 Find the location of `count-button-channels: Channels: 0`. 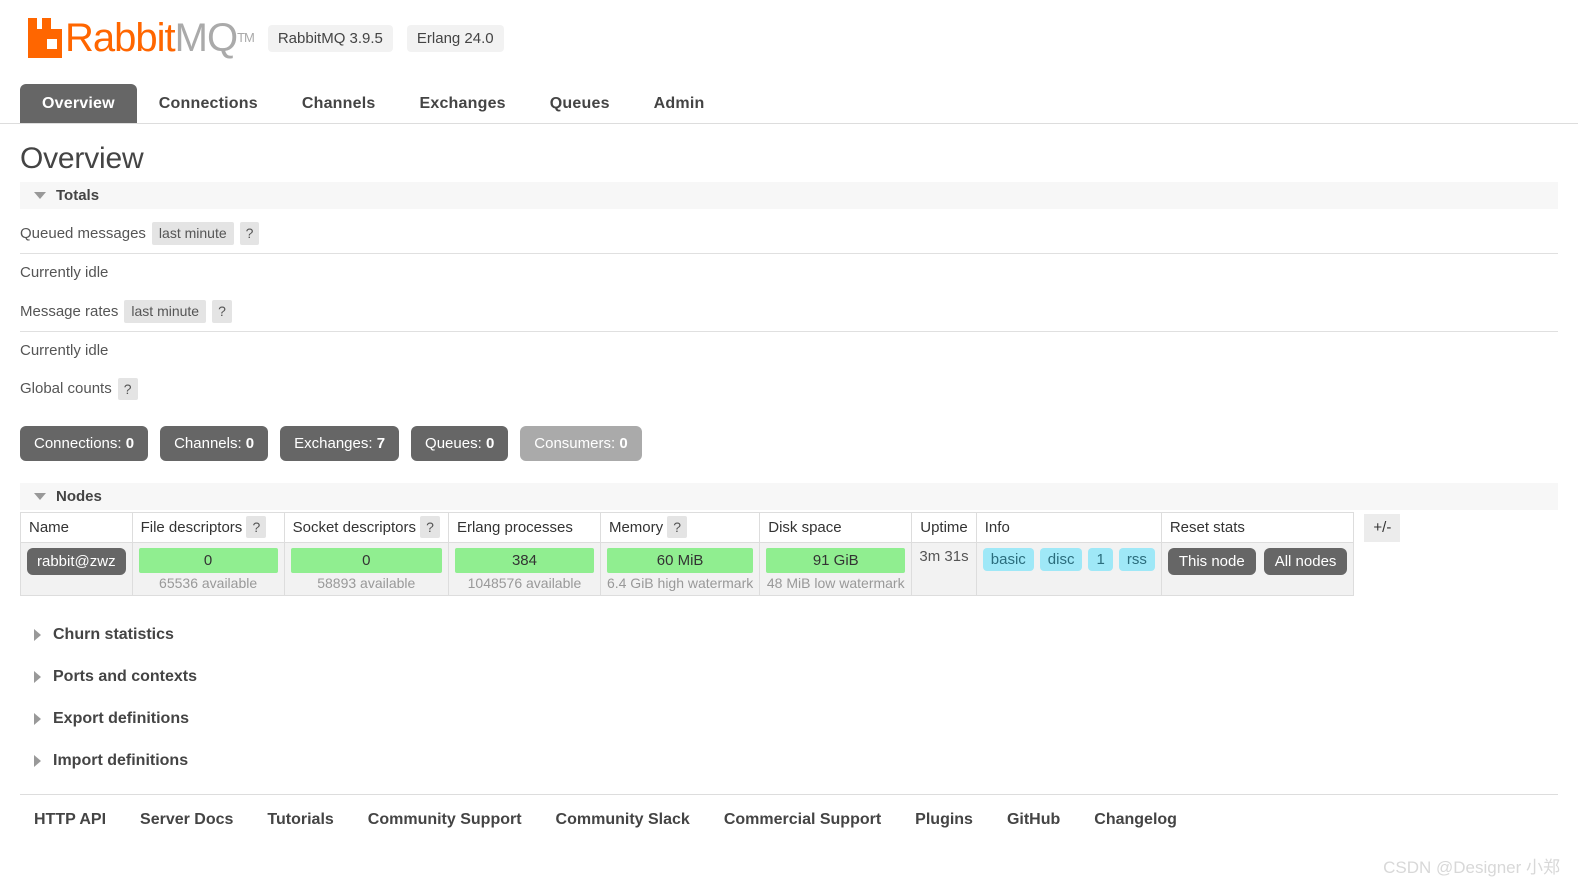

count-button-channels: Channels: 0 is located at coordinates (214, 444).